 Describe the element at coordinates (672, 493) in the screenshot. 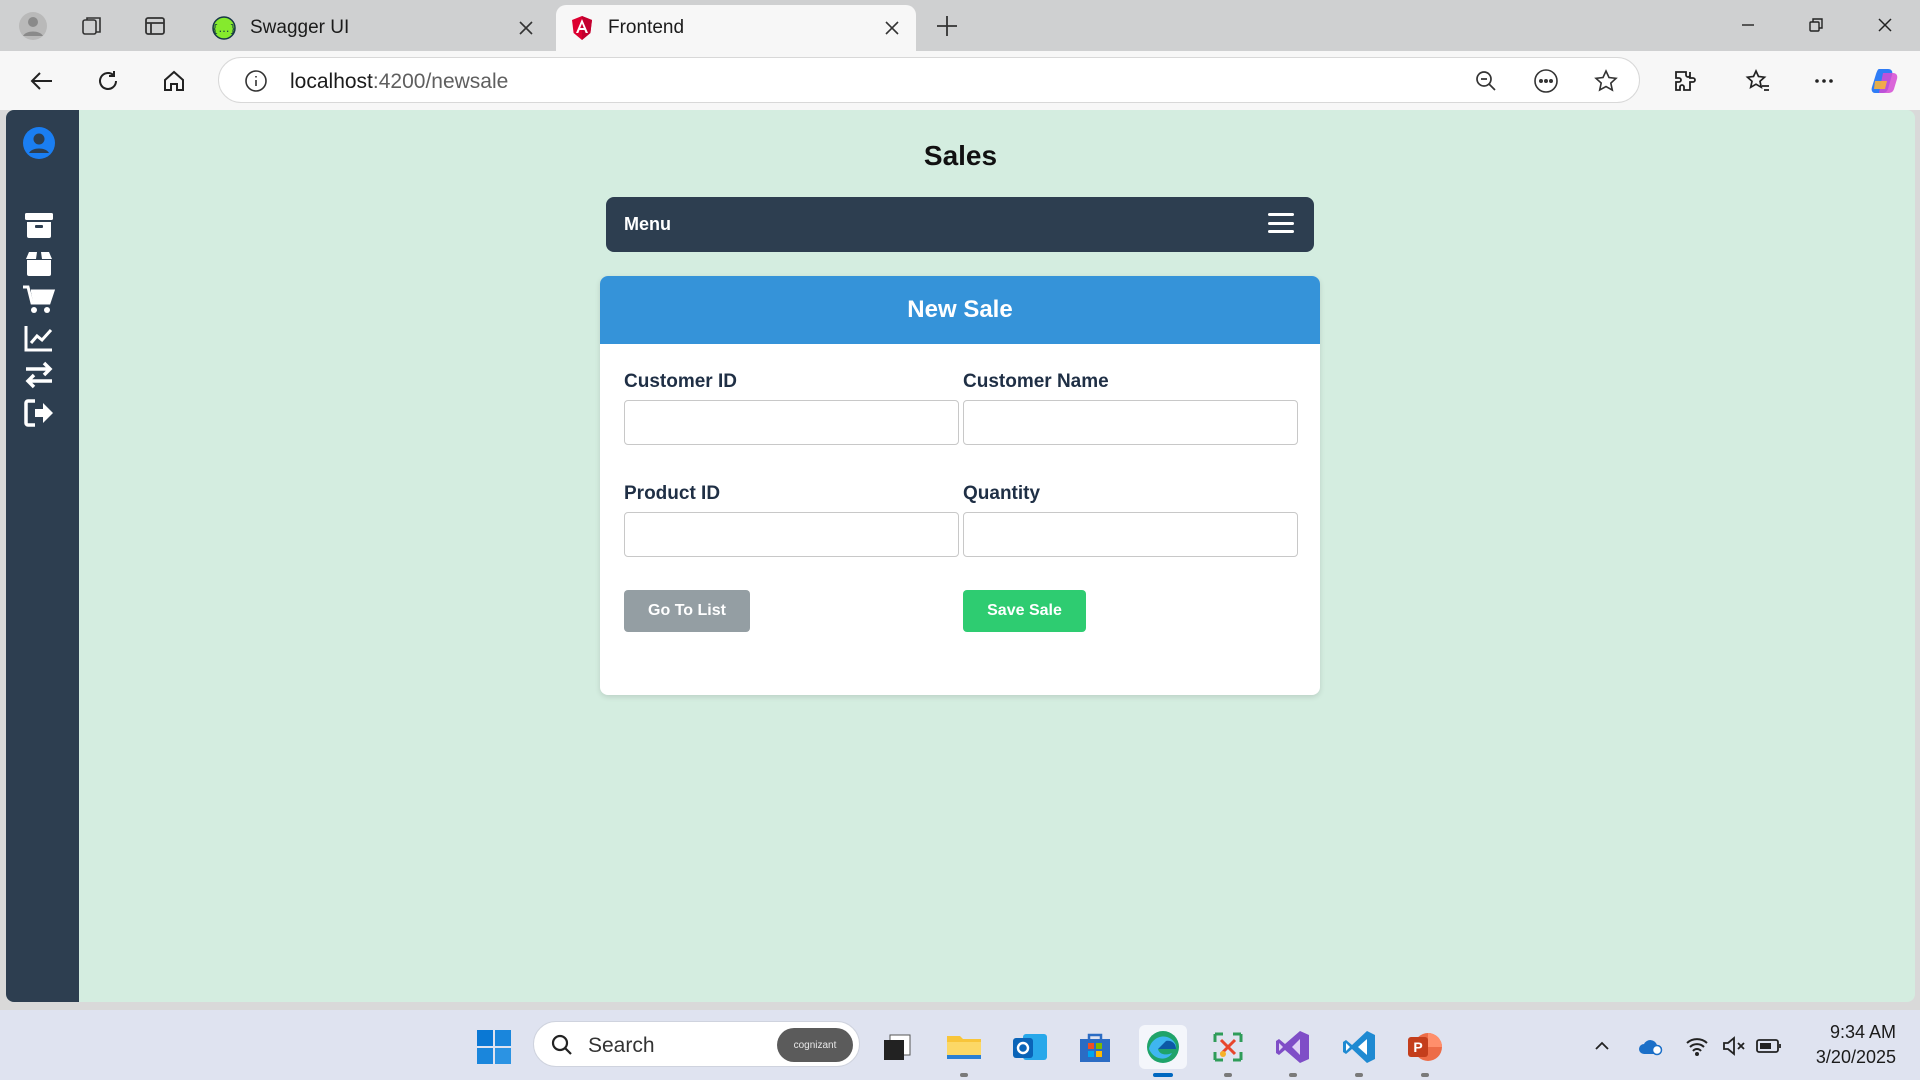

I see `product-id-label: Product ID` at that location.